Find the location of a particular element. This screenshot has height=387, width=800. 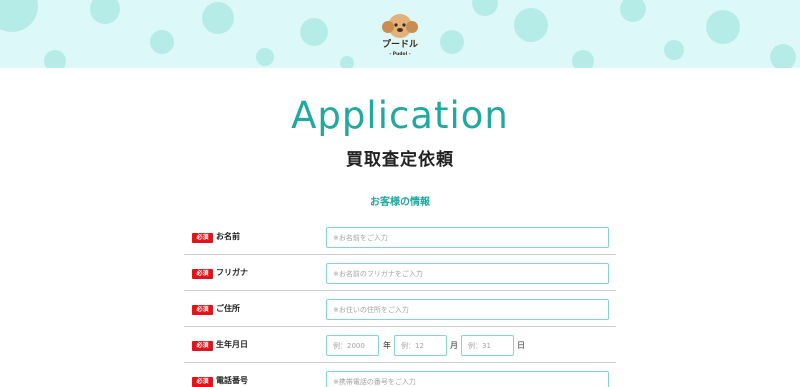

page-title: Application is located at coordinates (400, 115).